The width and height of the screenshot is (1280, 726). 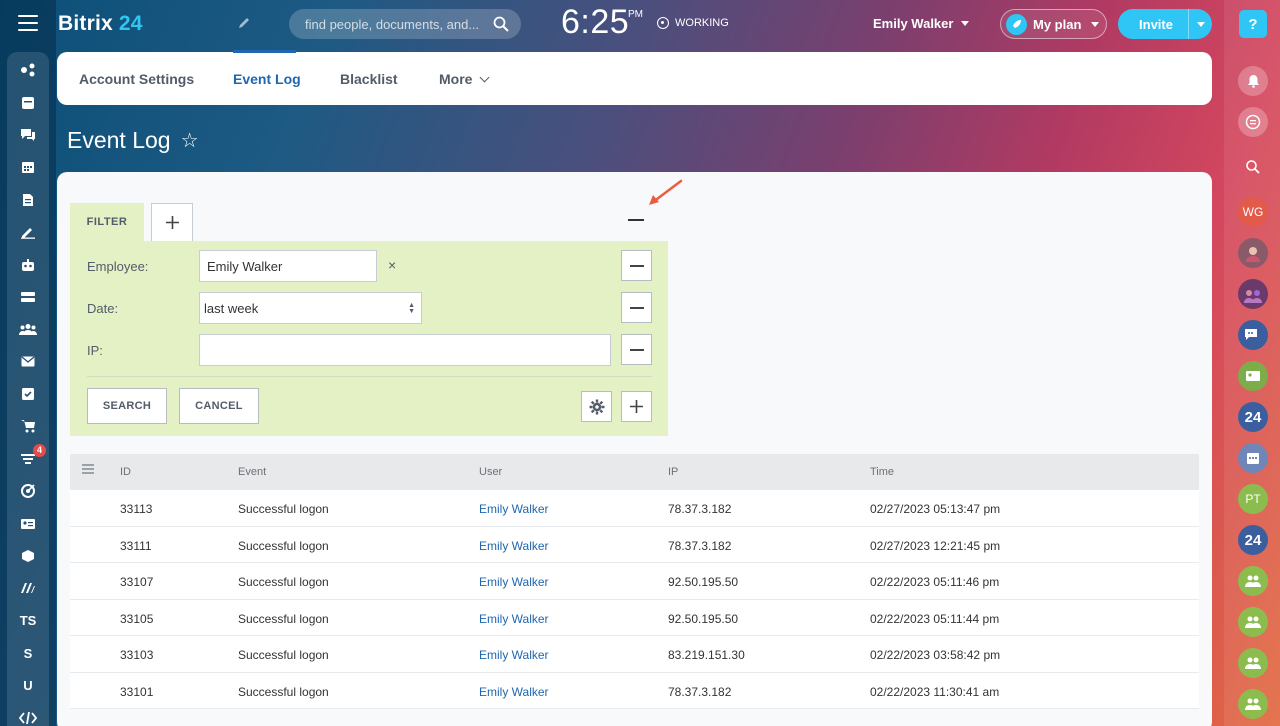 What do you see at coordinates (882, 472) in the screenshot?
I see `col-header-time: Time` at bounding box center [882, 472].